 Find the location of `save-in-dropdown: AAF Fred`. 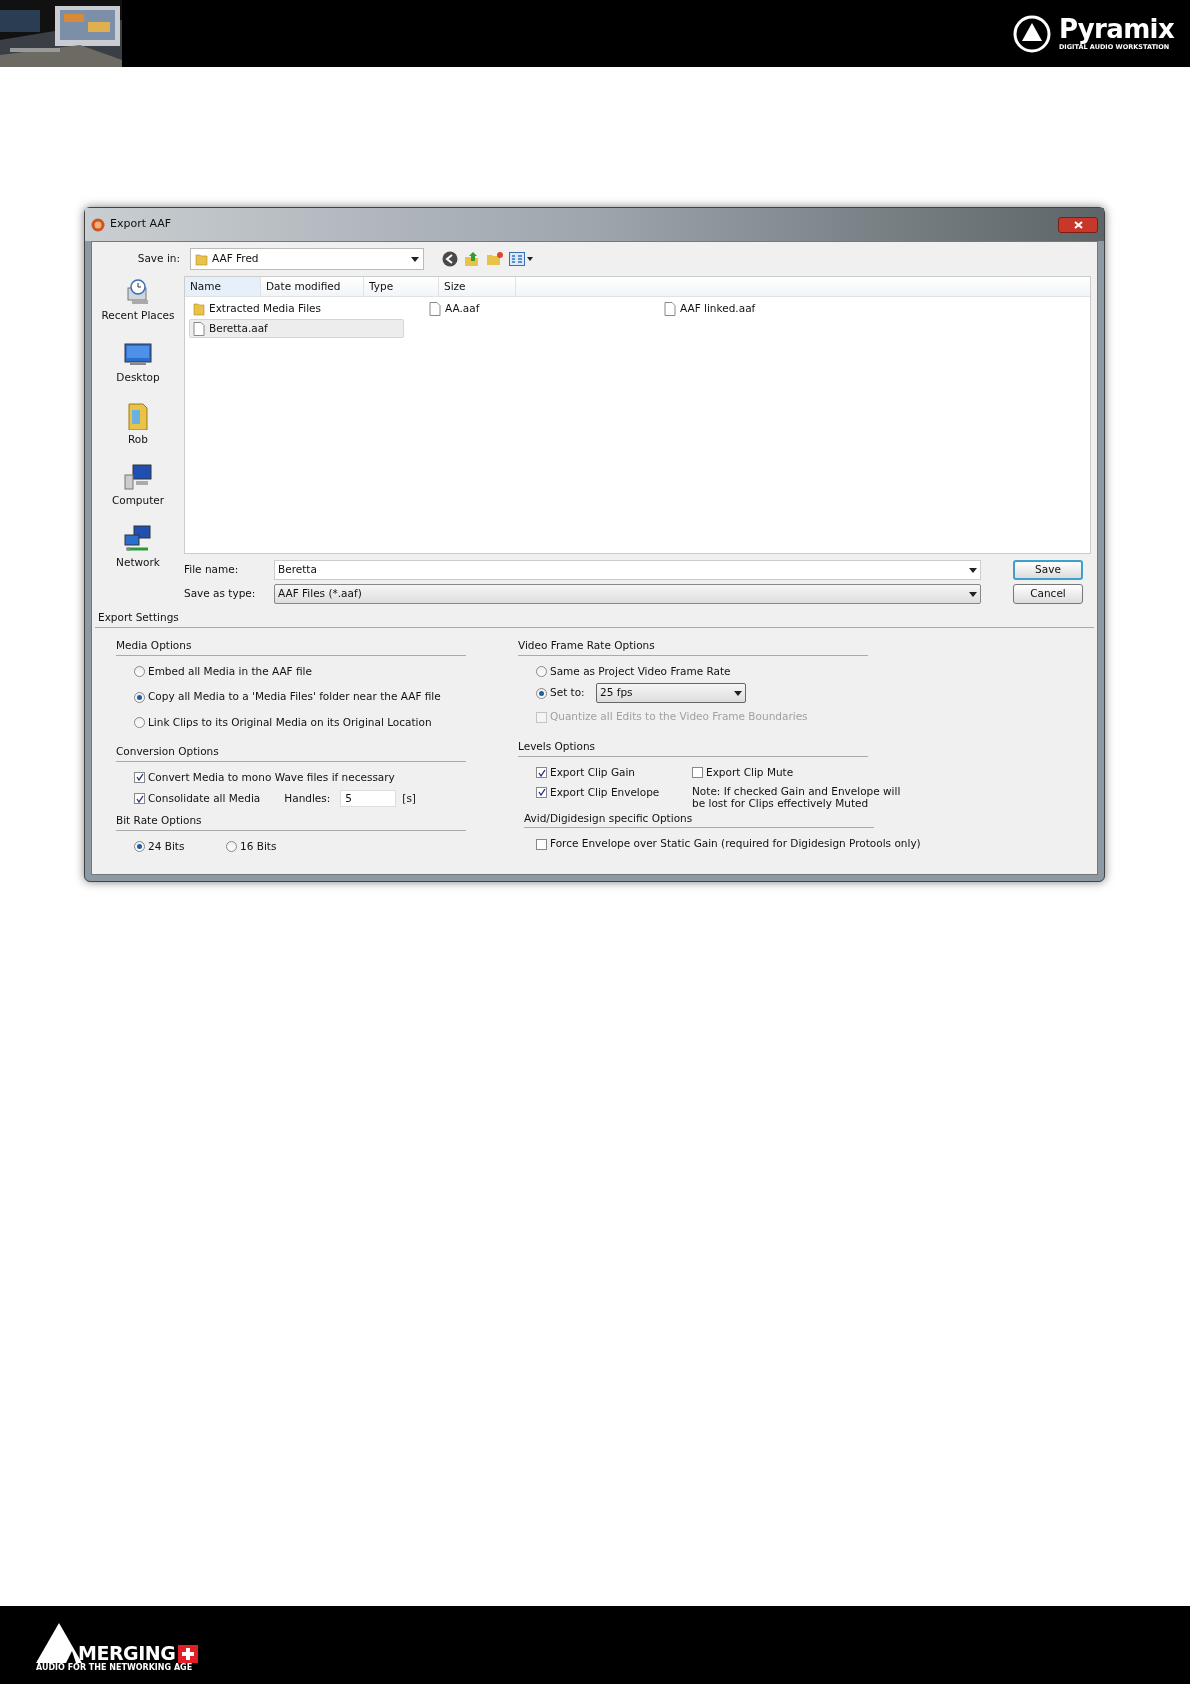

save-in-dropdown: AAF Fred is located at coordinates (307, 259).